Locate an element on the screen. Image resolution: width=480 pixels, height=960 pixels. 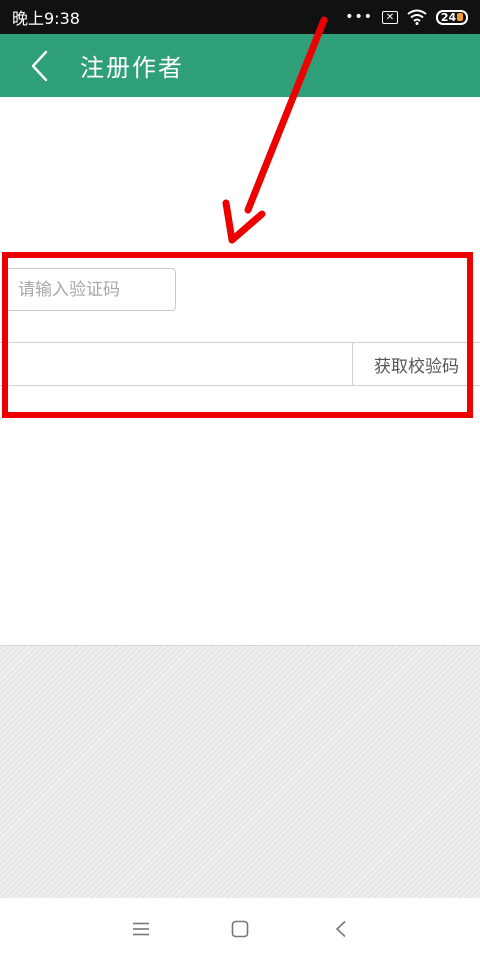
status-icons: ••• ✕ 24 is located at coordinates (406, 17).